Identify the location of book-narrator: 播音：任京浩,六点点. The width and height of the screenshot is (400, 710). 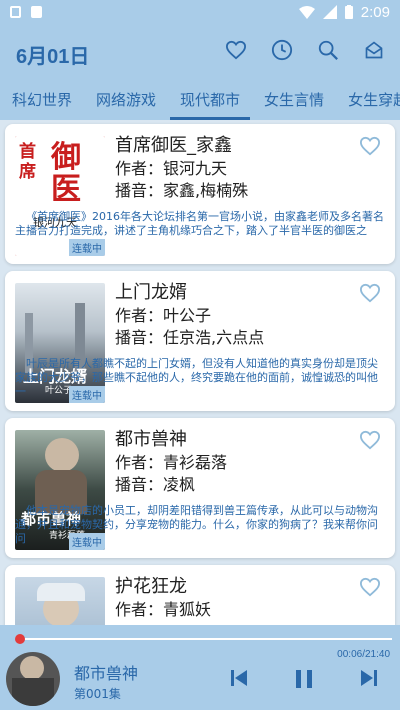
(190, 337).